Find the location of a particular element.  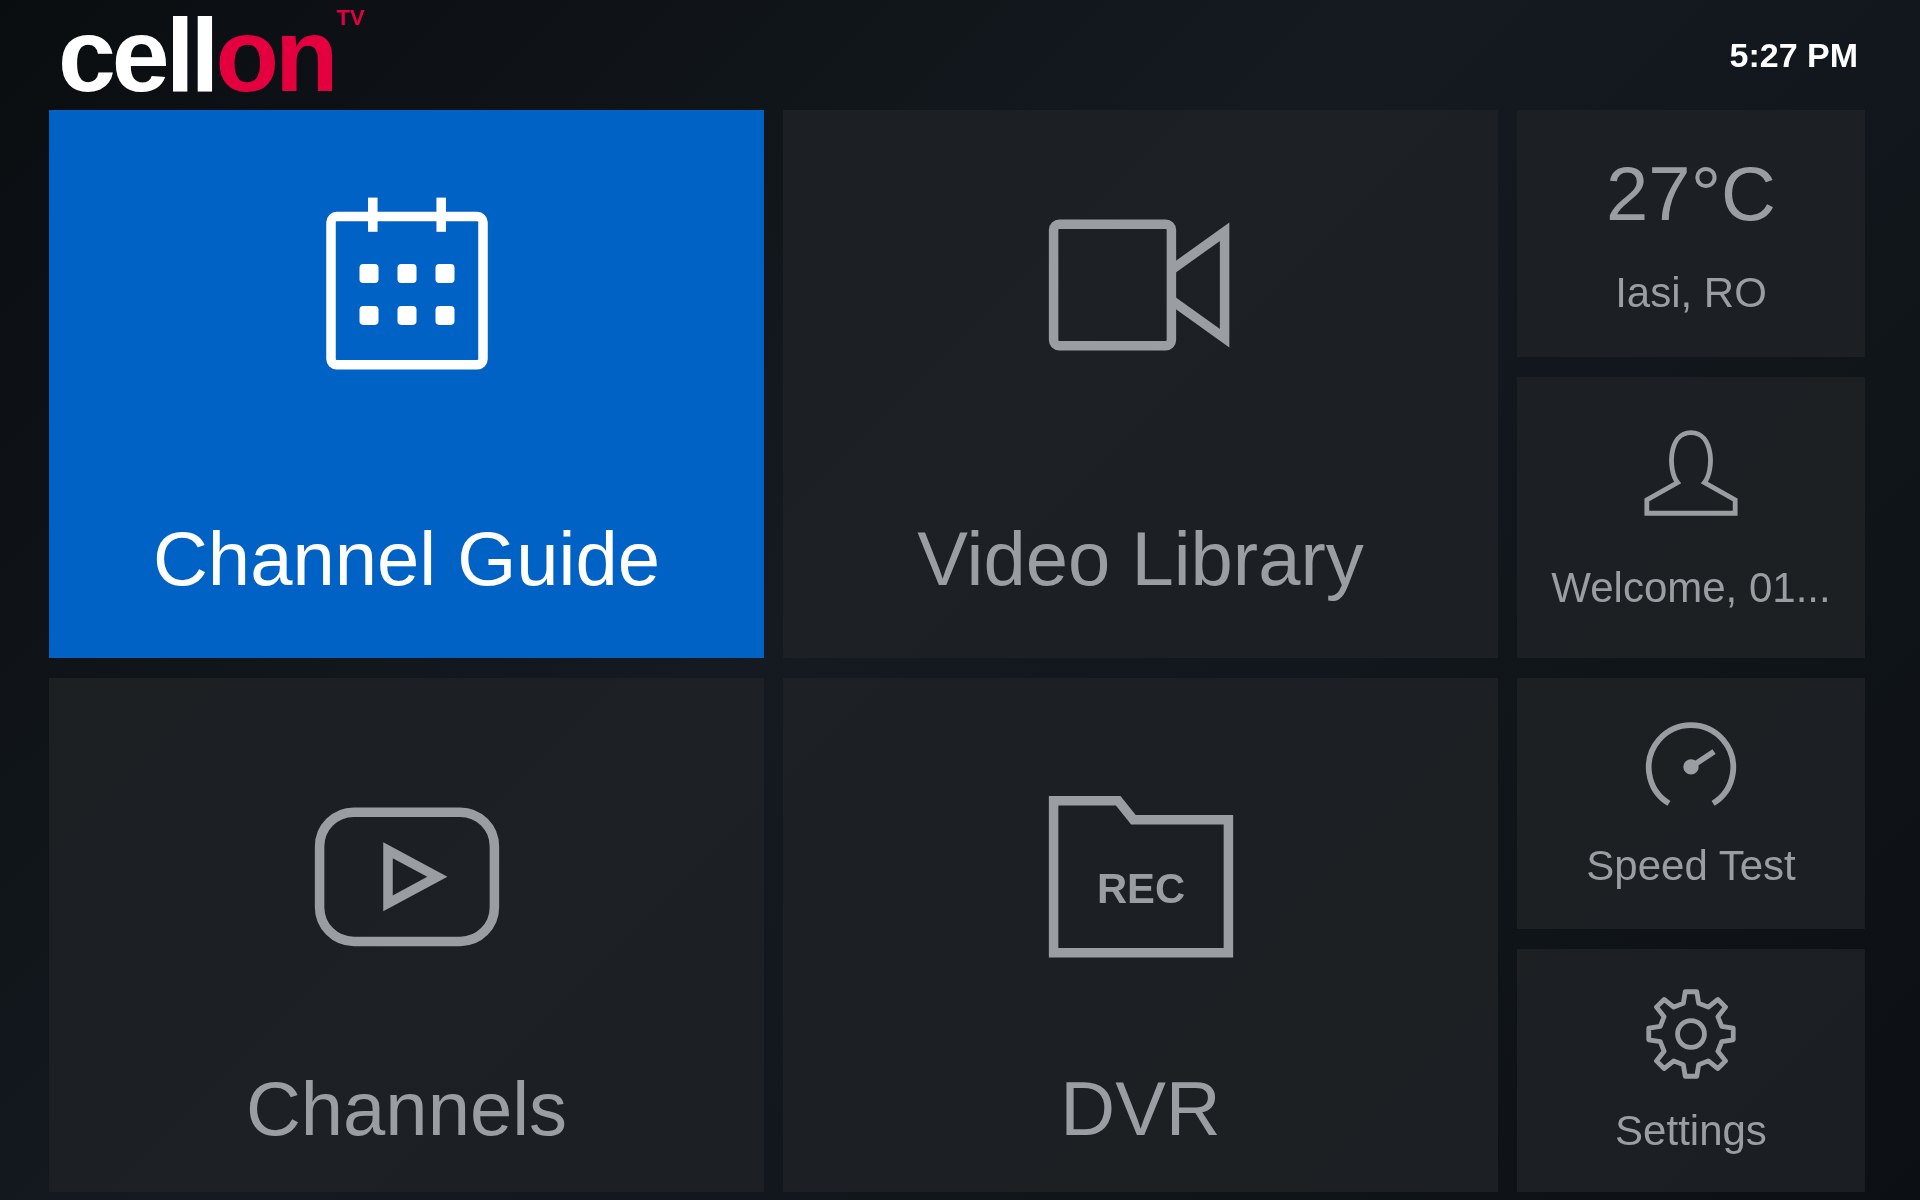

tile-label: Speed Test is located at coordinates (1691, 866).